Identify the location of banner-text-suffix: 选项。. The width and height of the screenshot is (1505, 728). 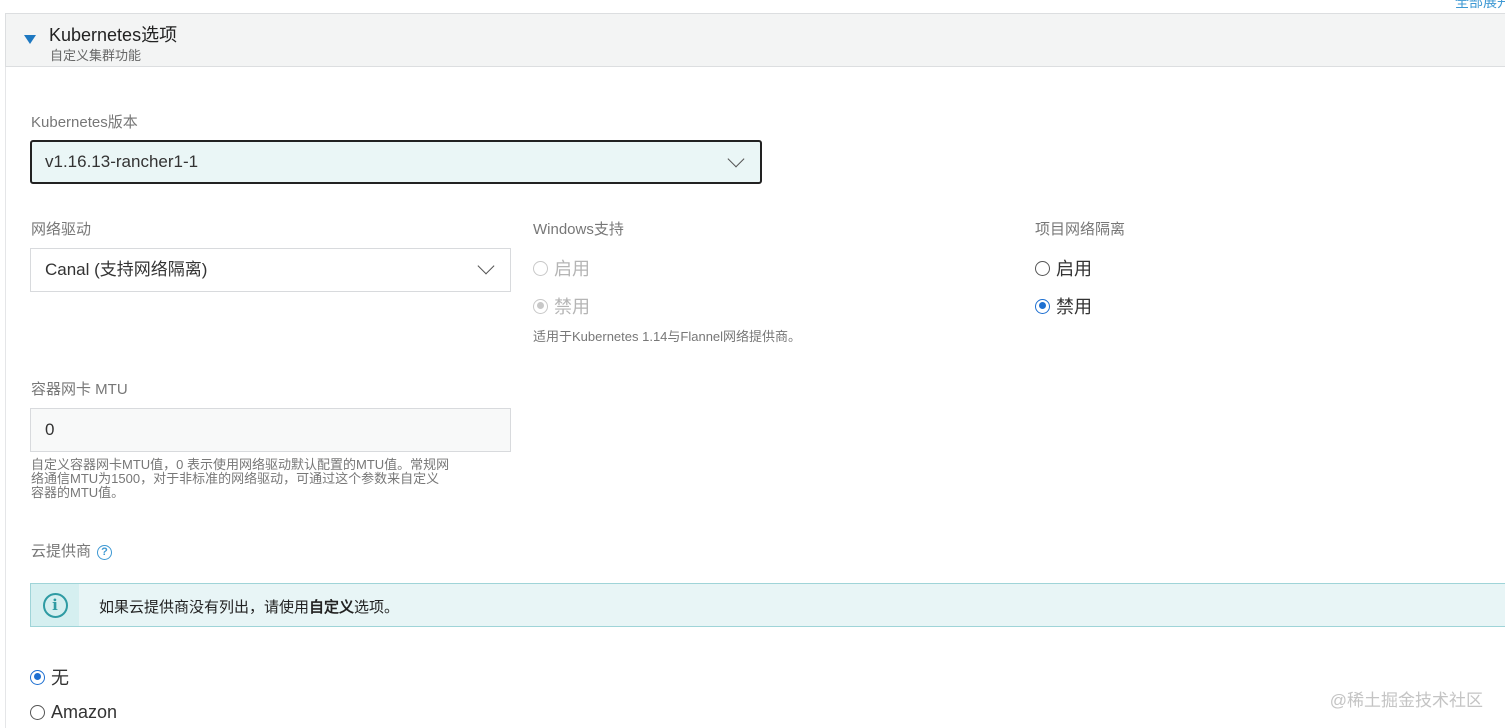
(377, 607).